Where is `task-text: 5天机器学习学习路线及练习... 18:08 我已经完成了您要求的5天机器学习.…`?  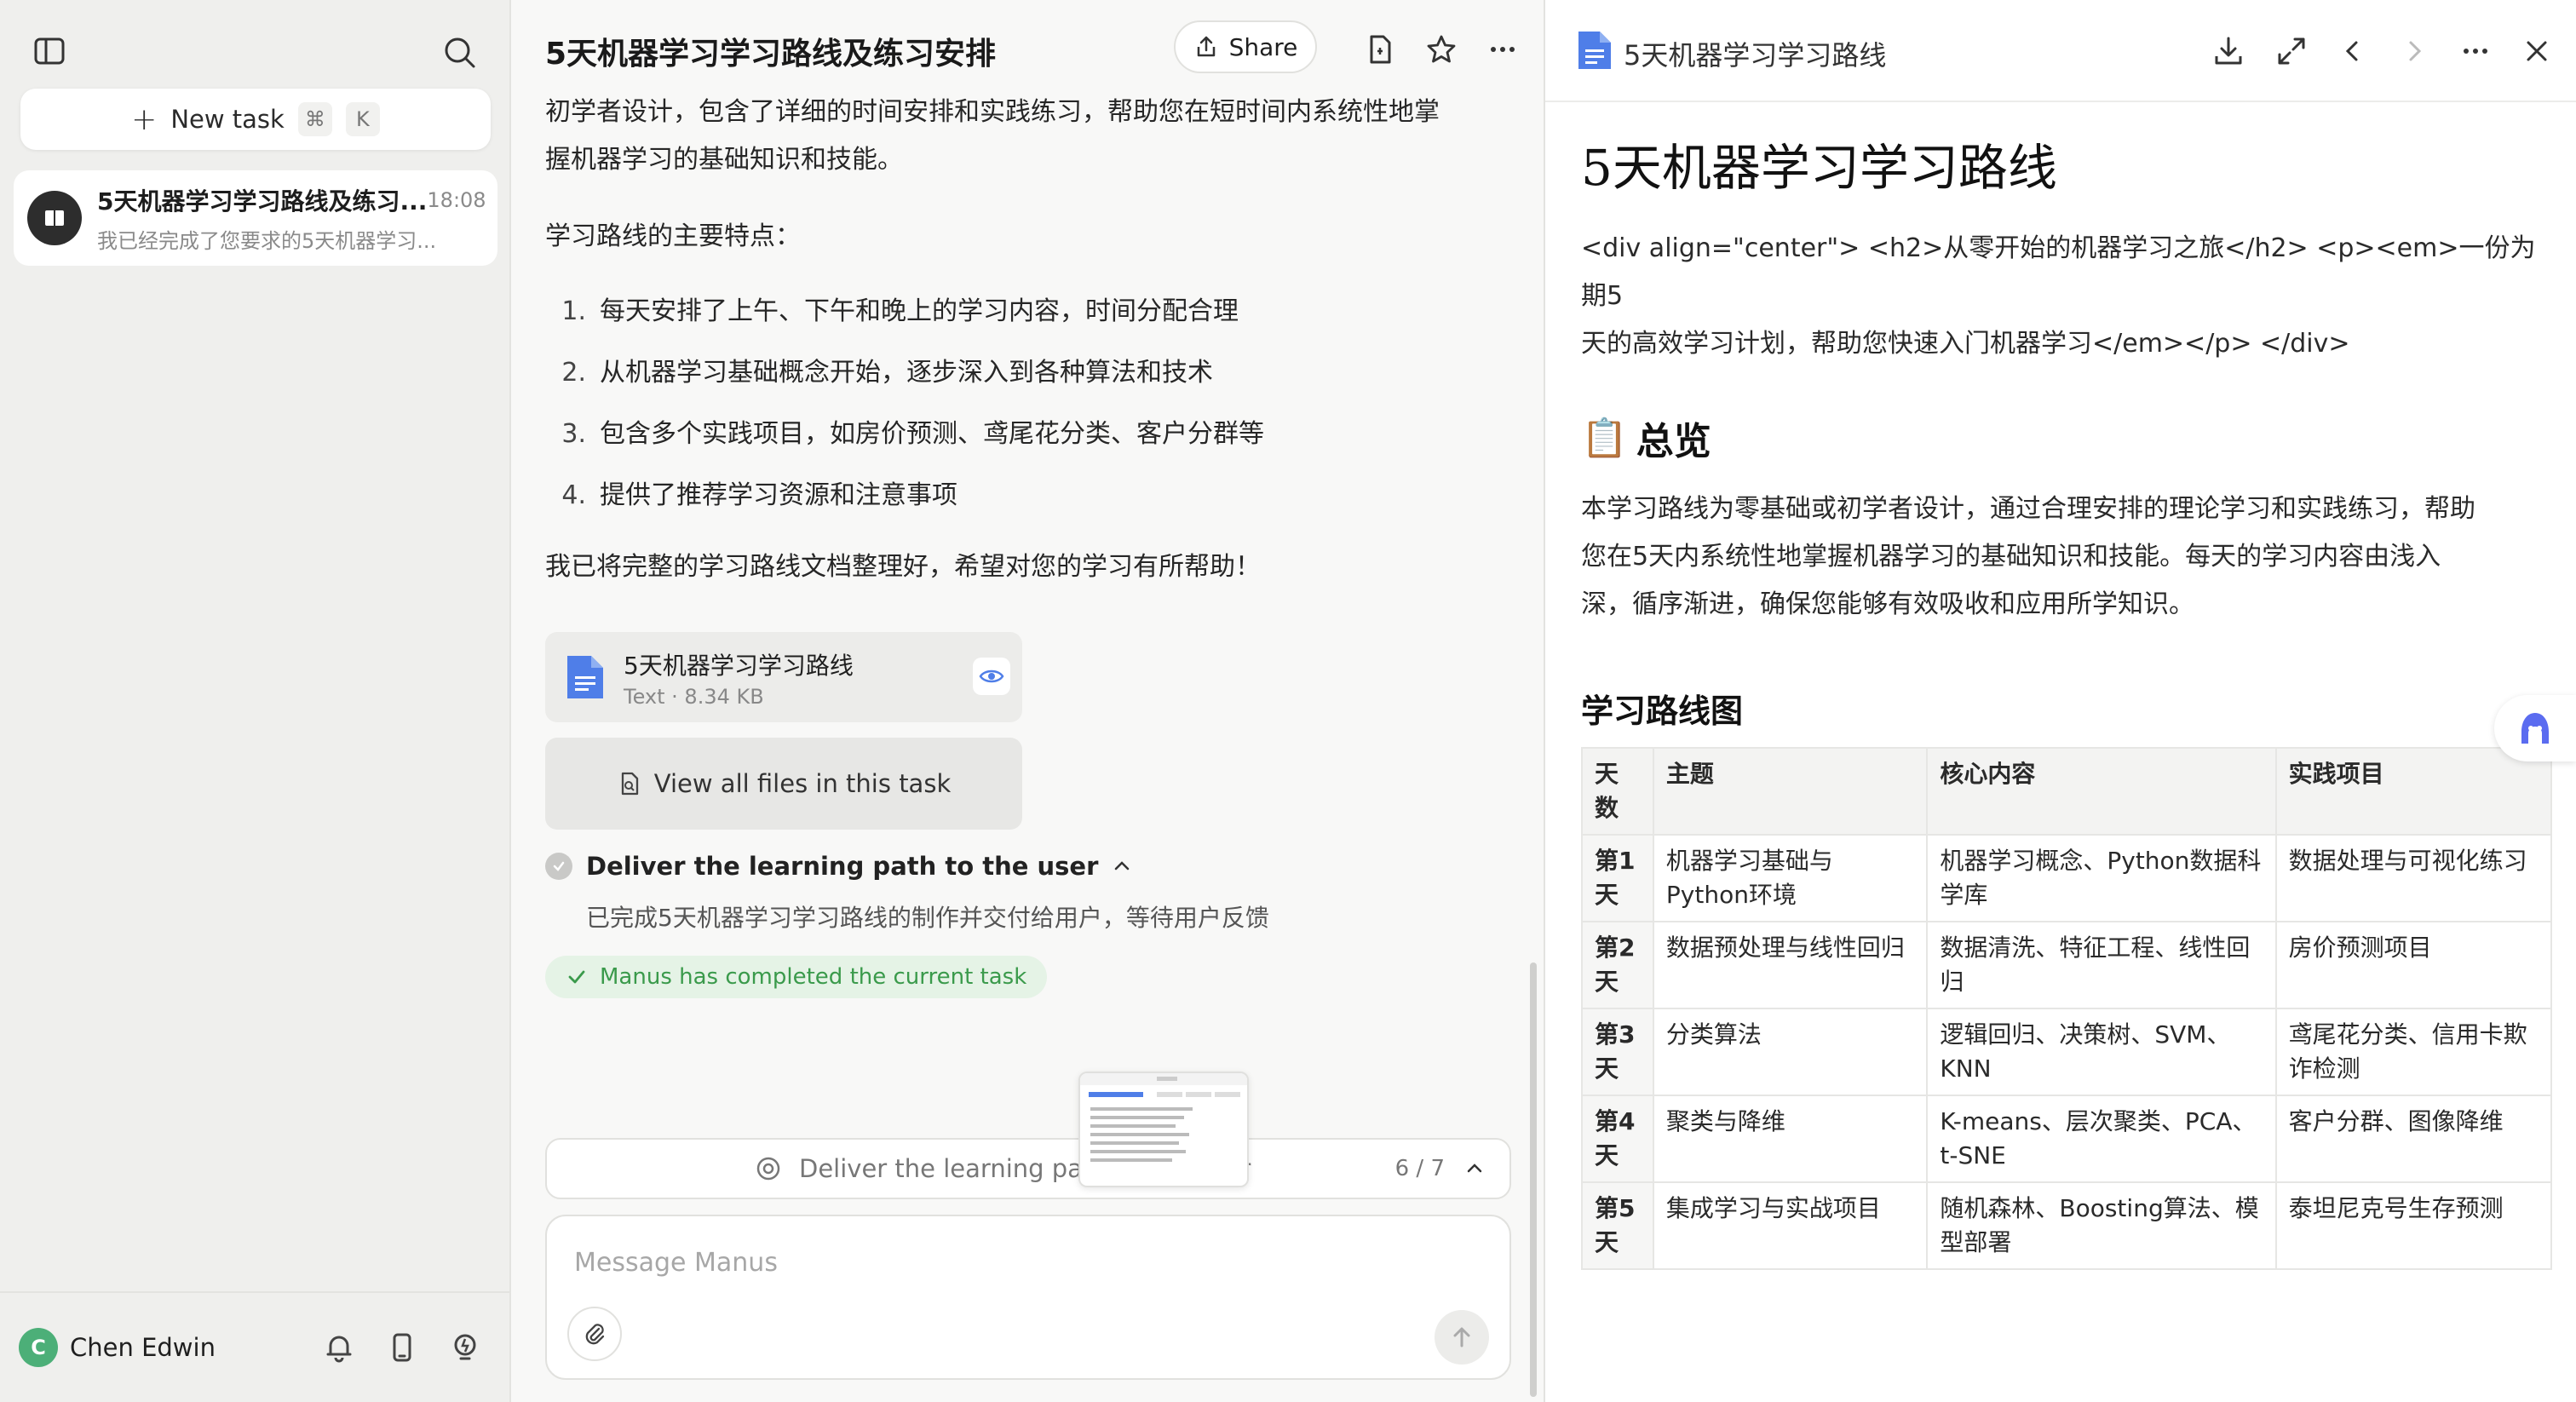
task-text: 5天机器学习学习路线及练习... 18:08 我已经完成了您要求的5天机器学习.… is located at coordinates (291, 219).